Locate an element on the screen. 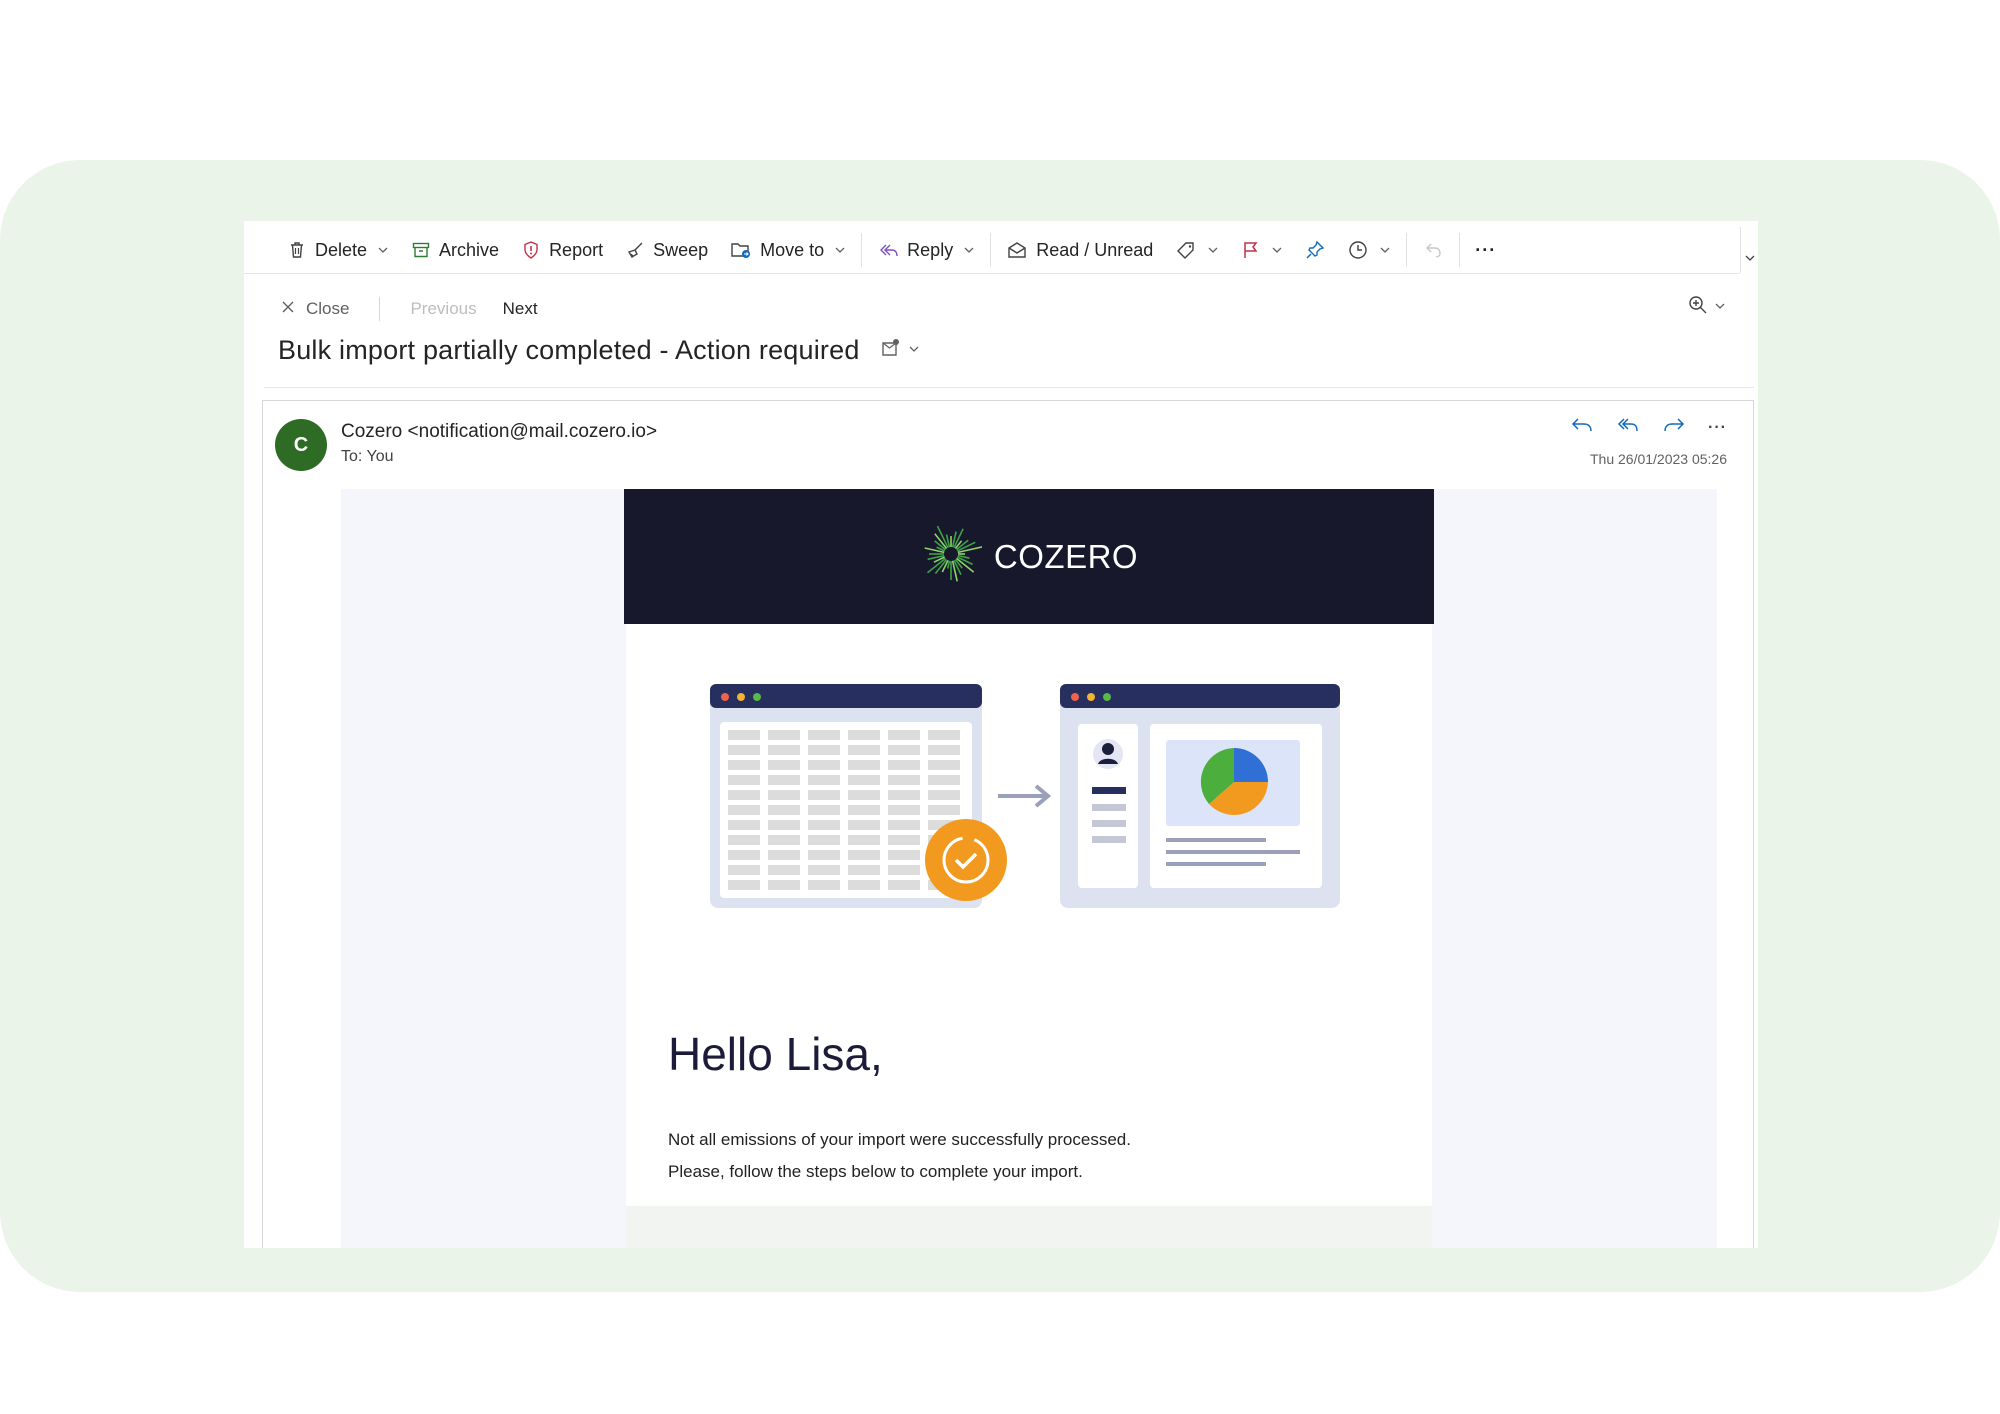 This screenshot has height=1414, width=2000. message-navigation: Close Previous Next is located at coordinates (409, 309).